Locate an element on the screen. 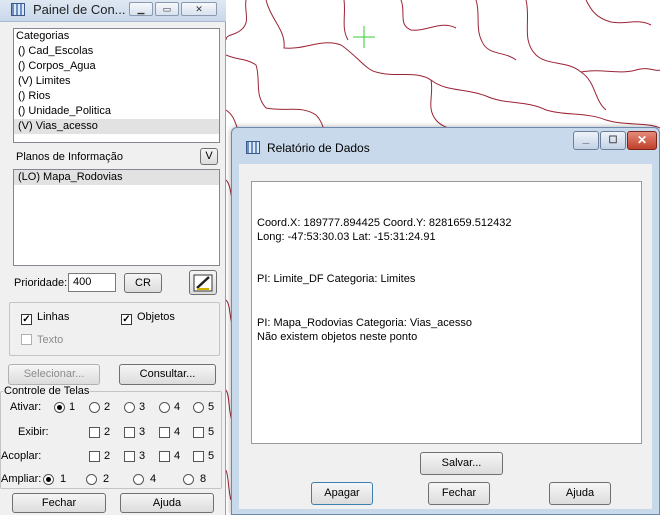  prioridade-input: 400 is located at coordinates (92, 282).